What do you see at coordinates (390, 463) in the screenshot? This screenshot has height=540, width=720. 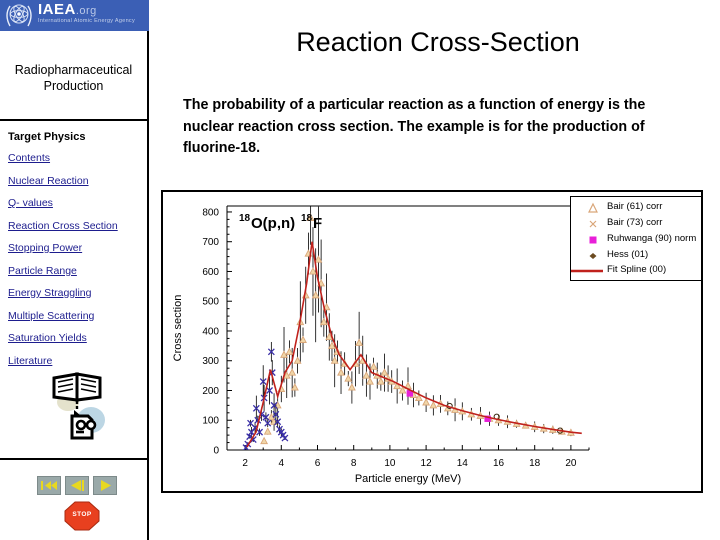 I see `svg-text: 10` at bounding box center [390, 463].